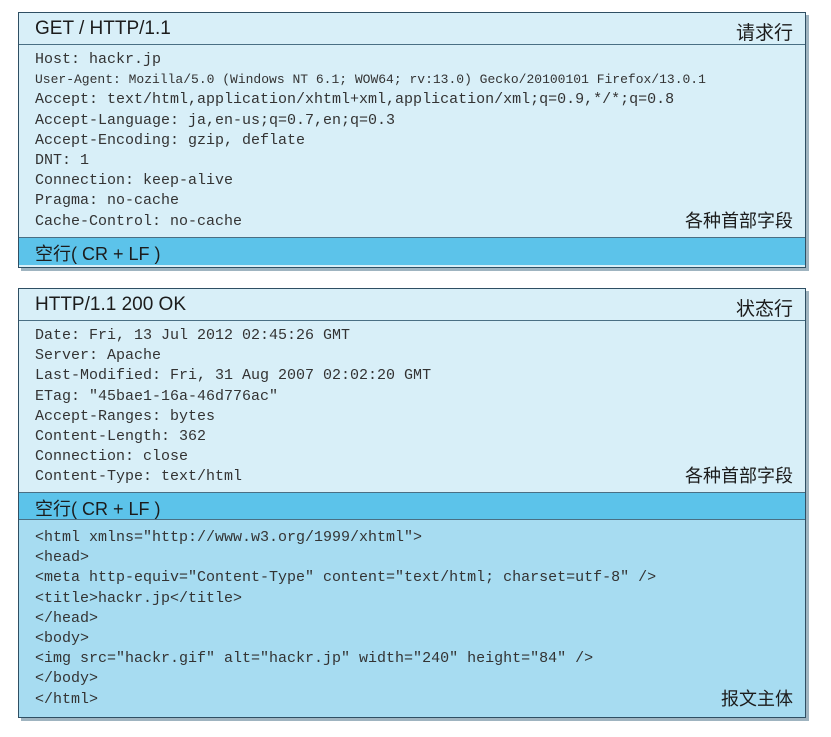 The width and height of the screenshot is (831, 737). I want to click on request-headers-label: 各种首部字段, so click(739, 221).